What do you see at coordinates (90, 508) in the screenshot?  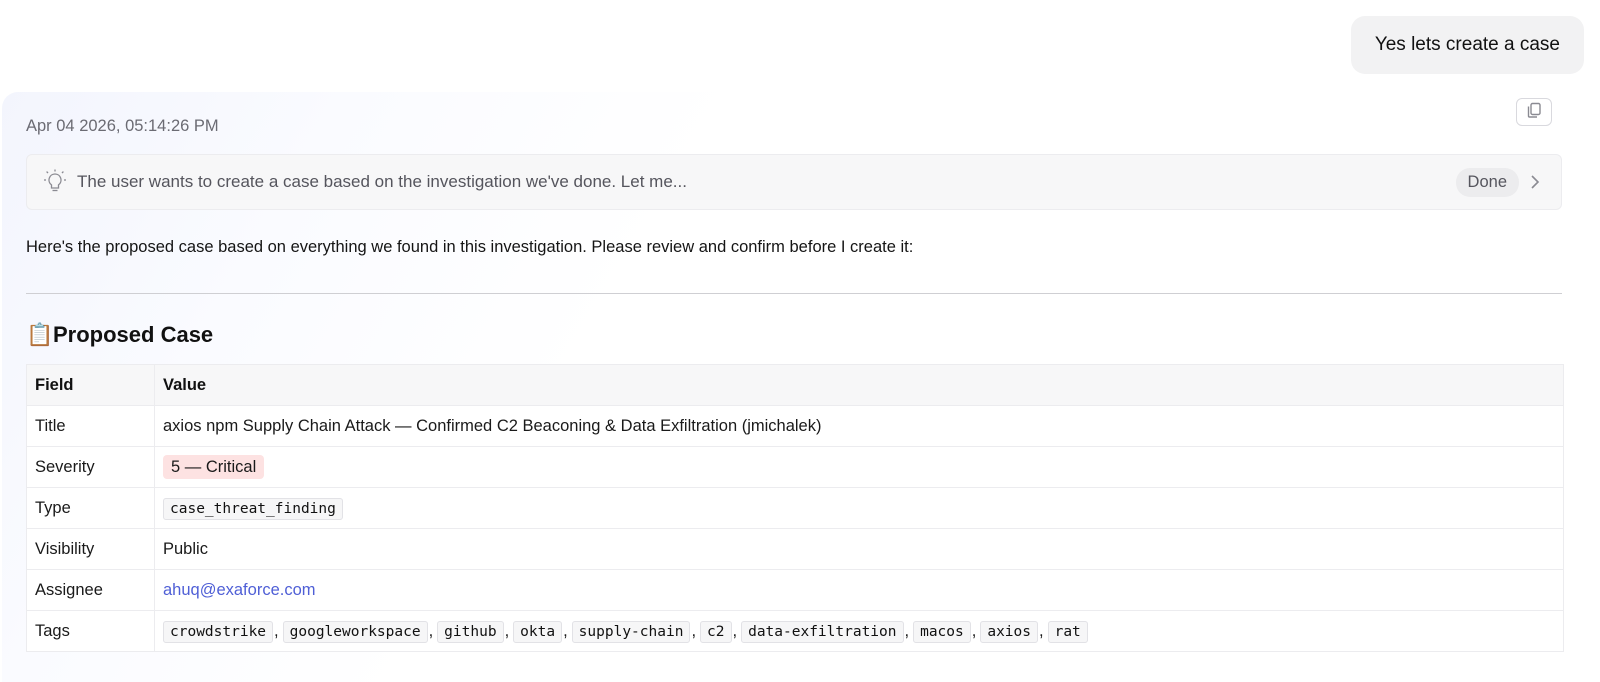 I see `field-label: Type` at bounding box center [90, 508].